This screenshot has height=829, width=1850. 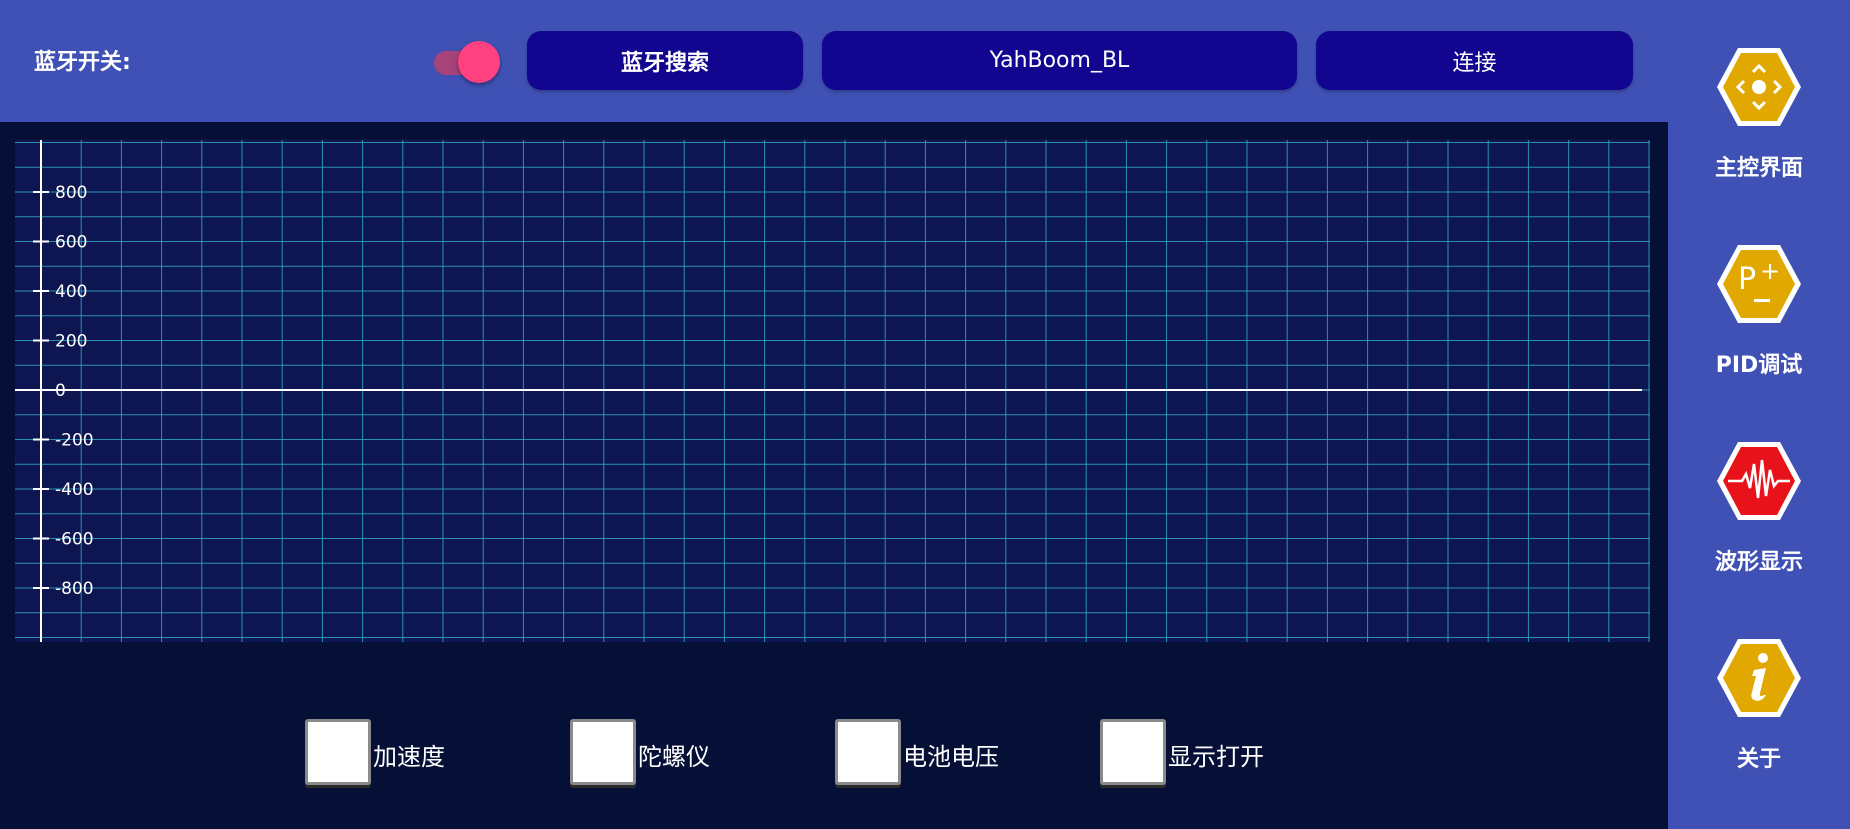 I want to click on checkbox-label: 电池电压, so click(x=951, y=757).